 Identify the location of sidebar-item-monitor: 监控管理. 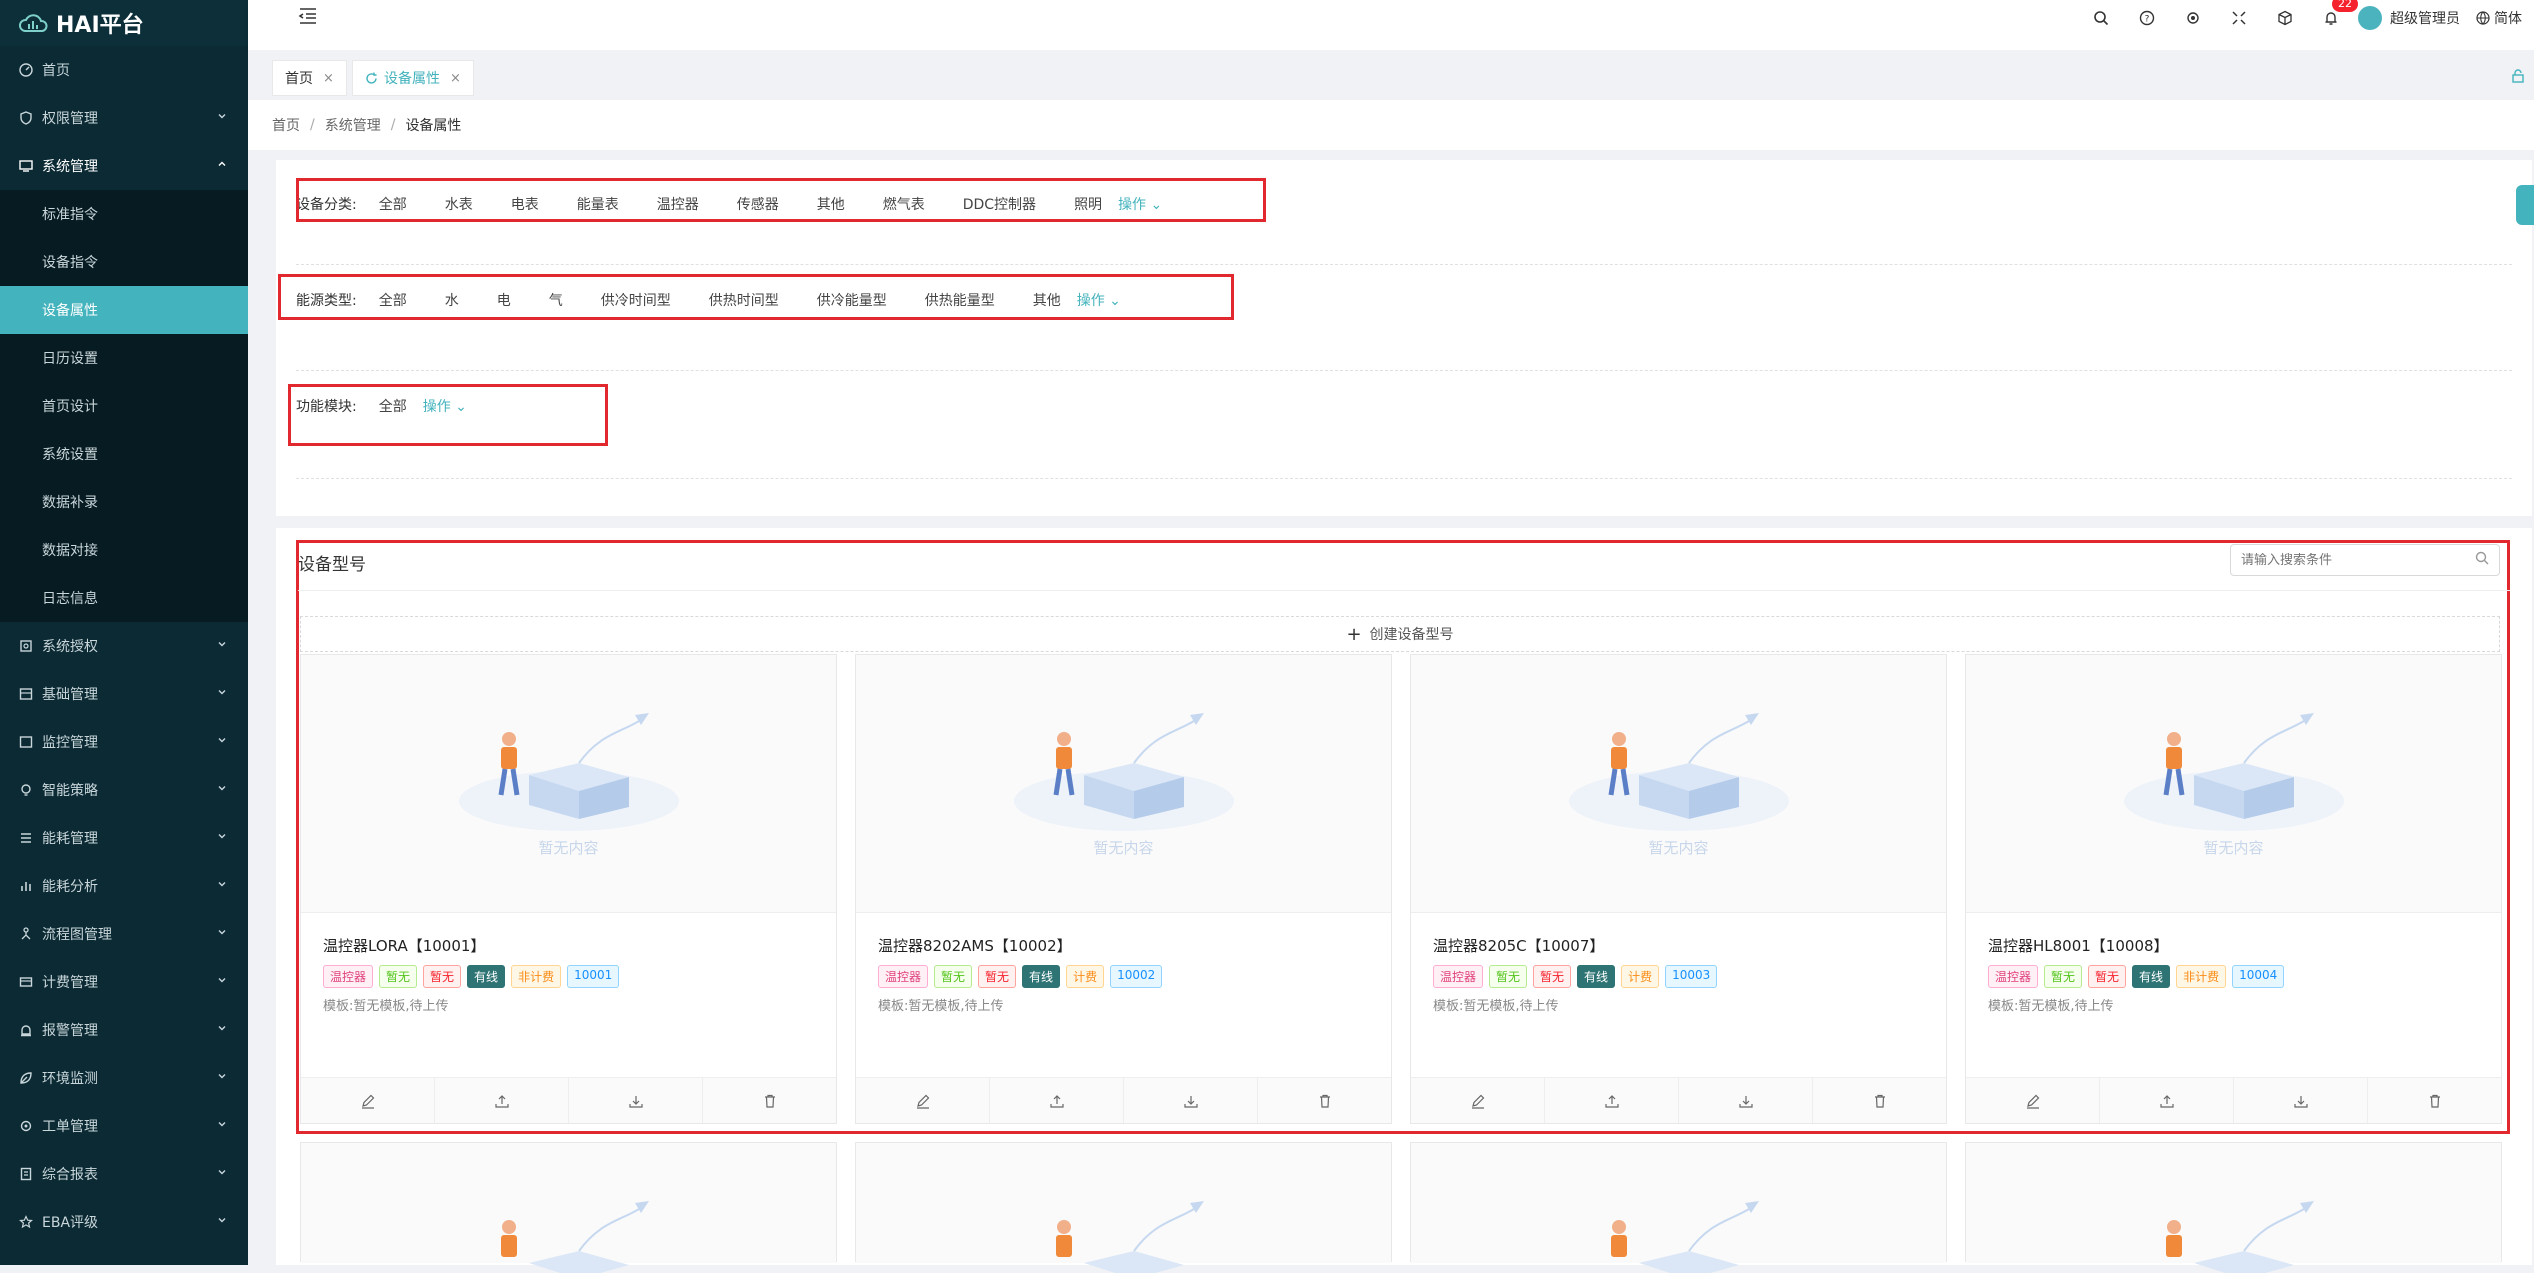
(124, 742).